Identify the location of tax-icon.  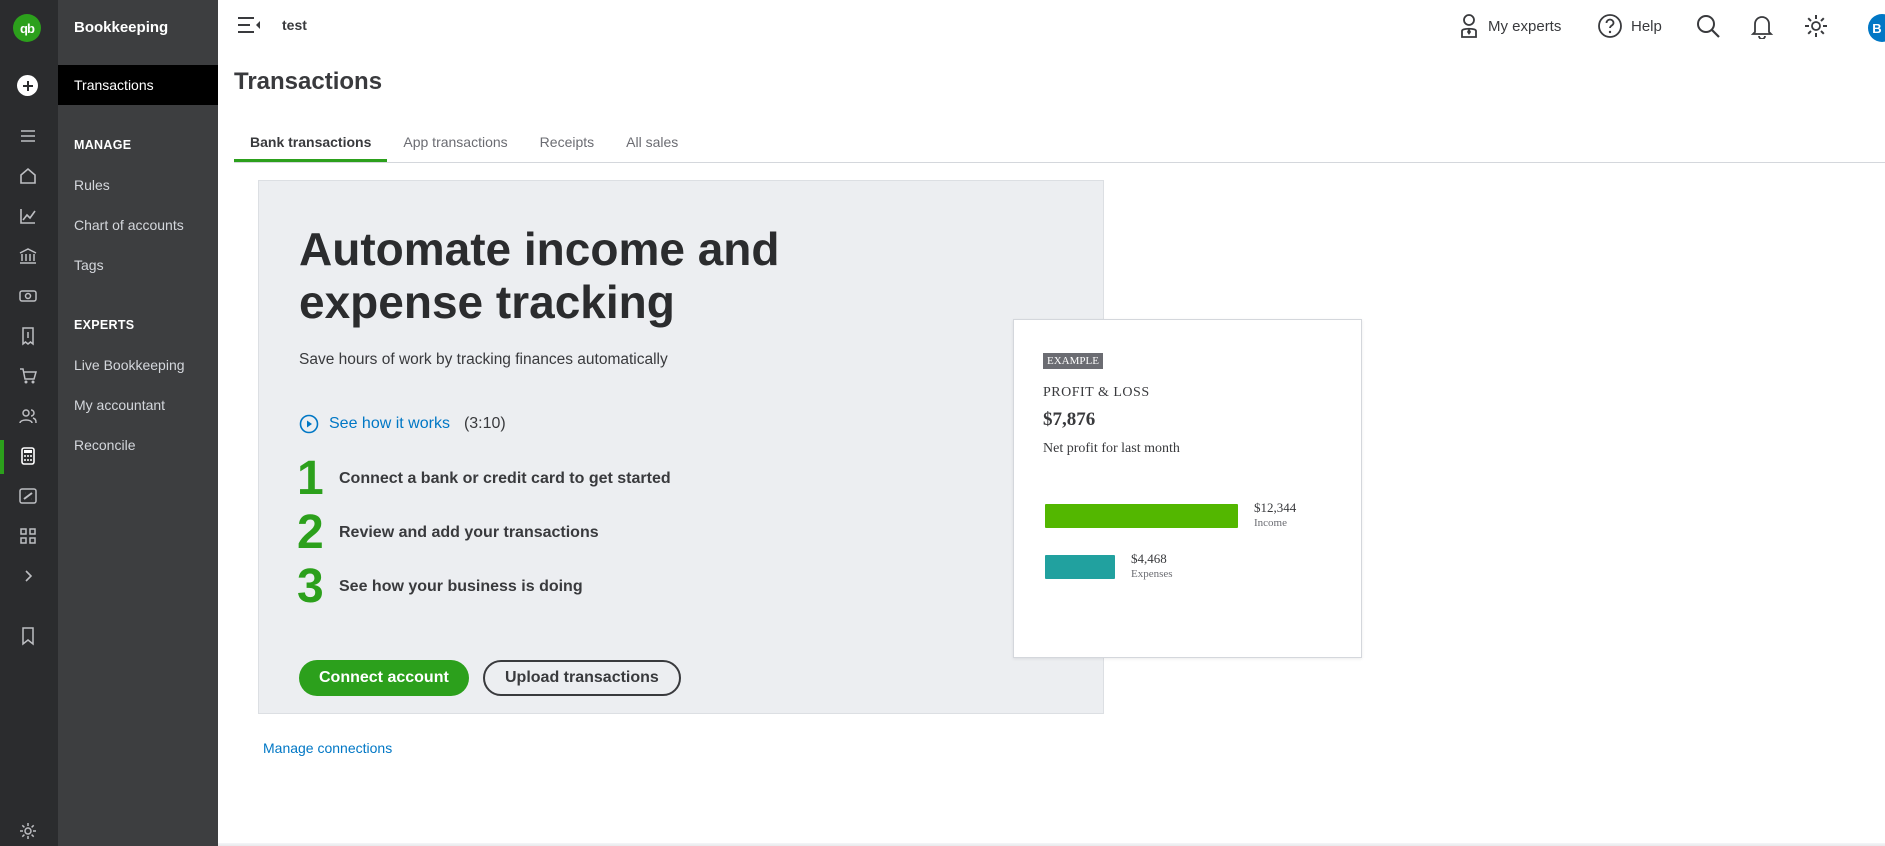
(28, 496).